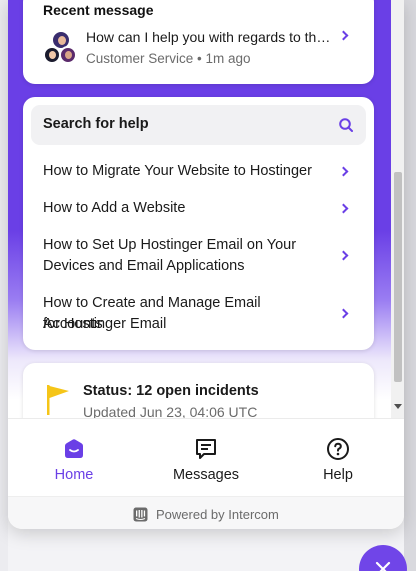 The image size is (416, 571). I want to click on status-title: Status: 12 open incidents, so click(171, 391).